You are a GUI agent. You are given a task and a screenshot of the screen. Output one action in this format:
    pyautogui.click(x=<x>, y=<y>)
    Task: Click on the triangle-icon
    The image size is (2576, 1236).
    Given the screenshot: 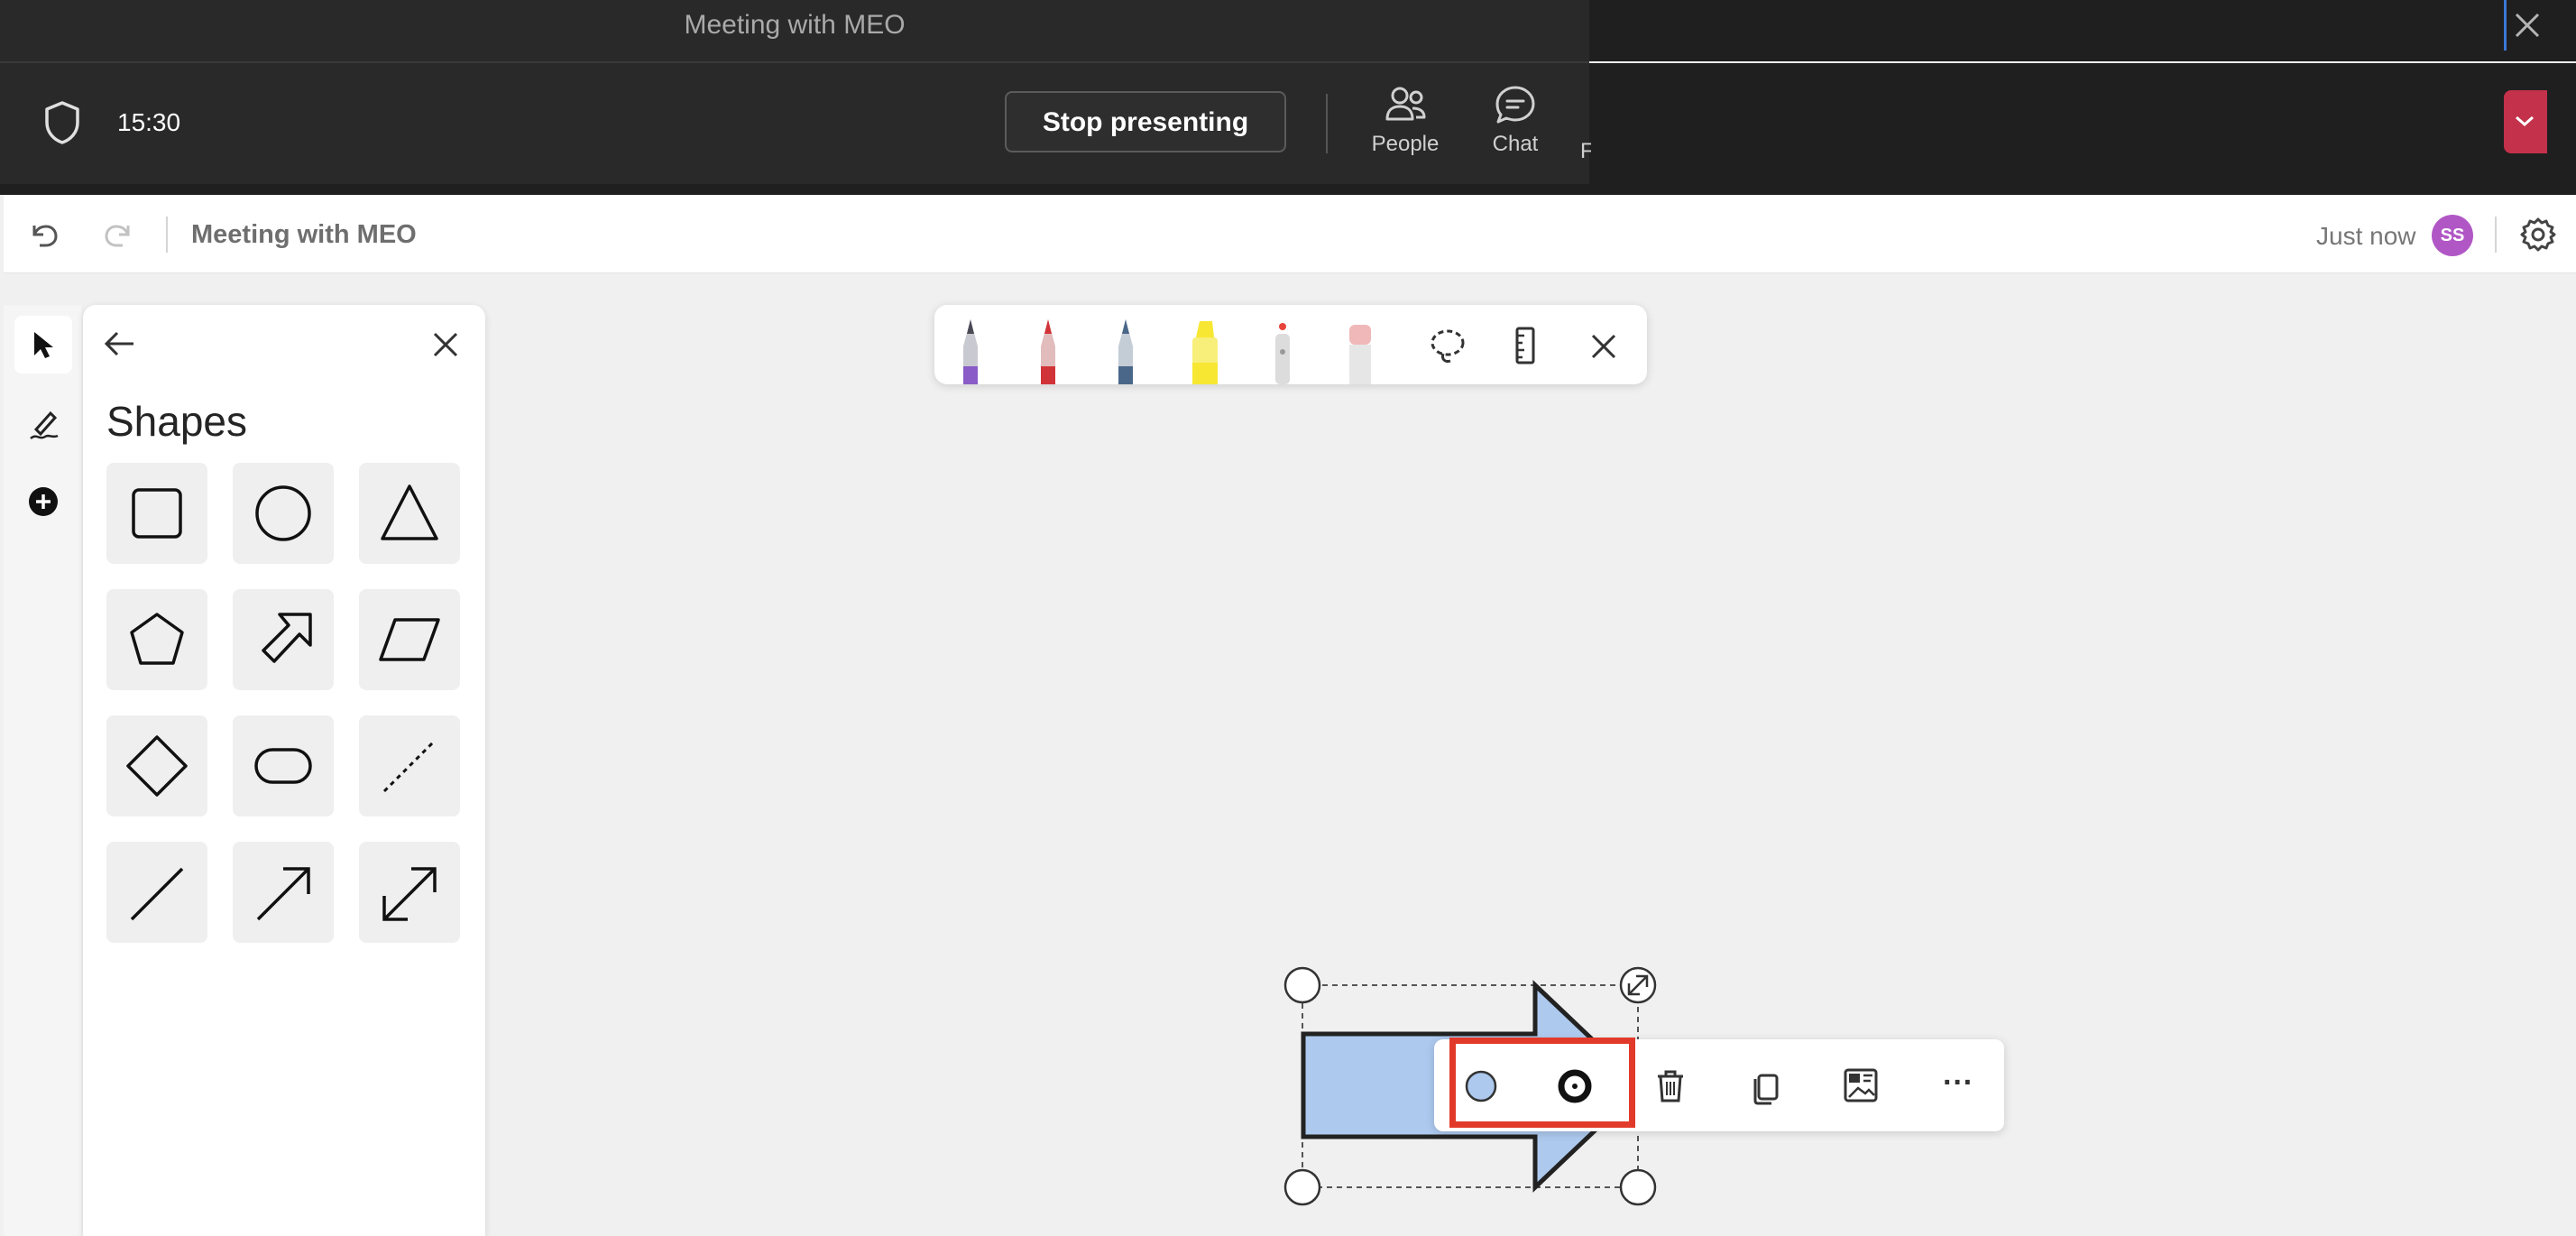 What is the action you would take?
    pyautogui.click(x=410, y=512)
    